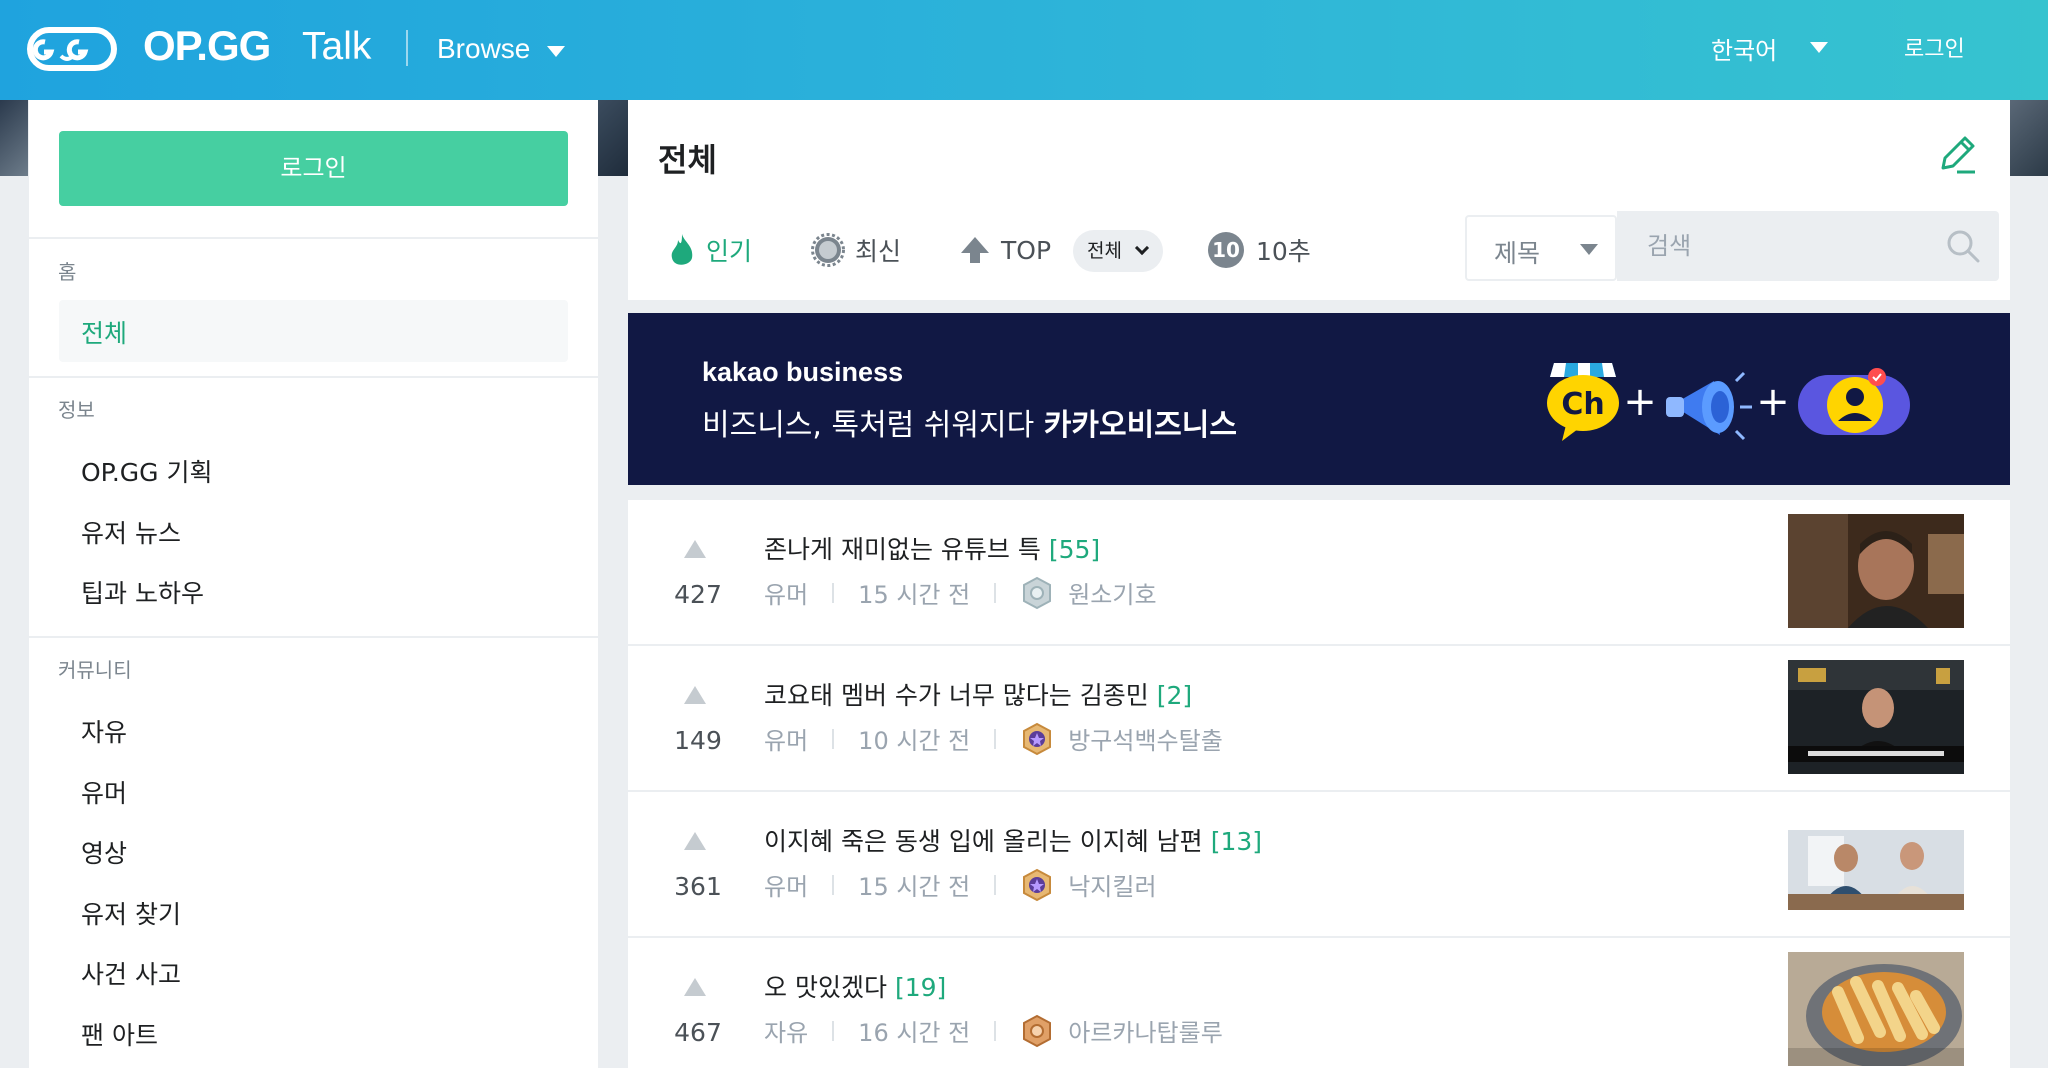 The image size is (2048, 1068). Describe the element at coordinates (825, 987) in the screenshot. I see `post-title-text: 오 맛있겠다` at that location.